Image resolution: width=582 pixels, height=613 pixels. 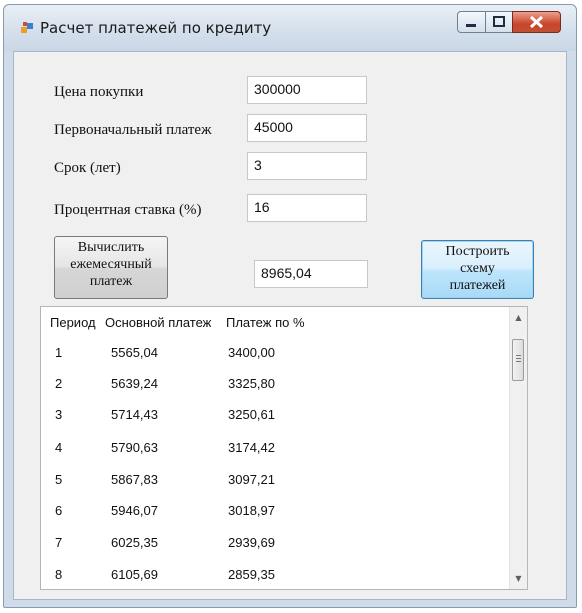 I want to click on maximize-icon, so click(x=499, y=21).